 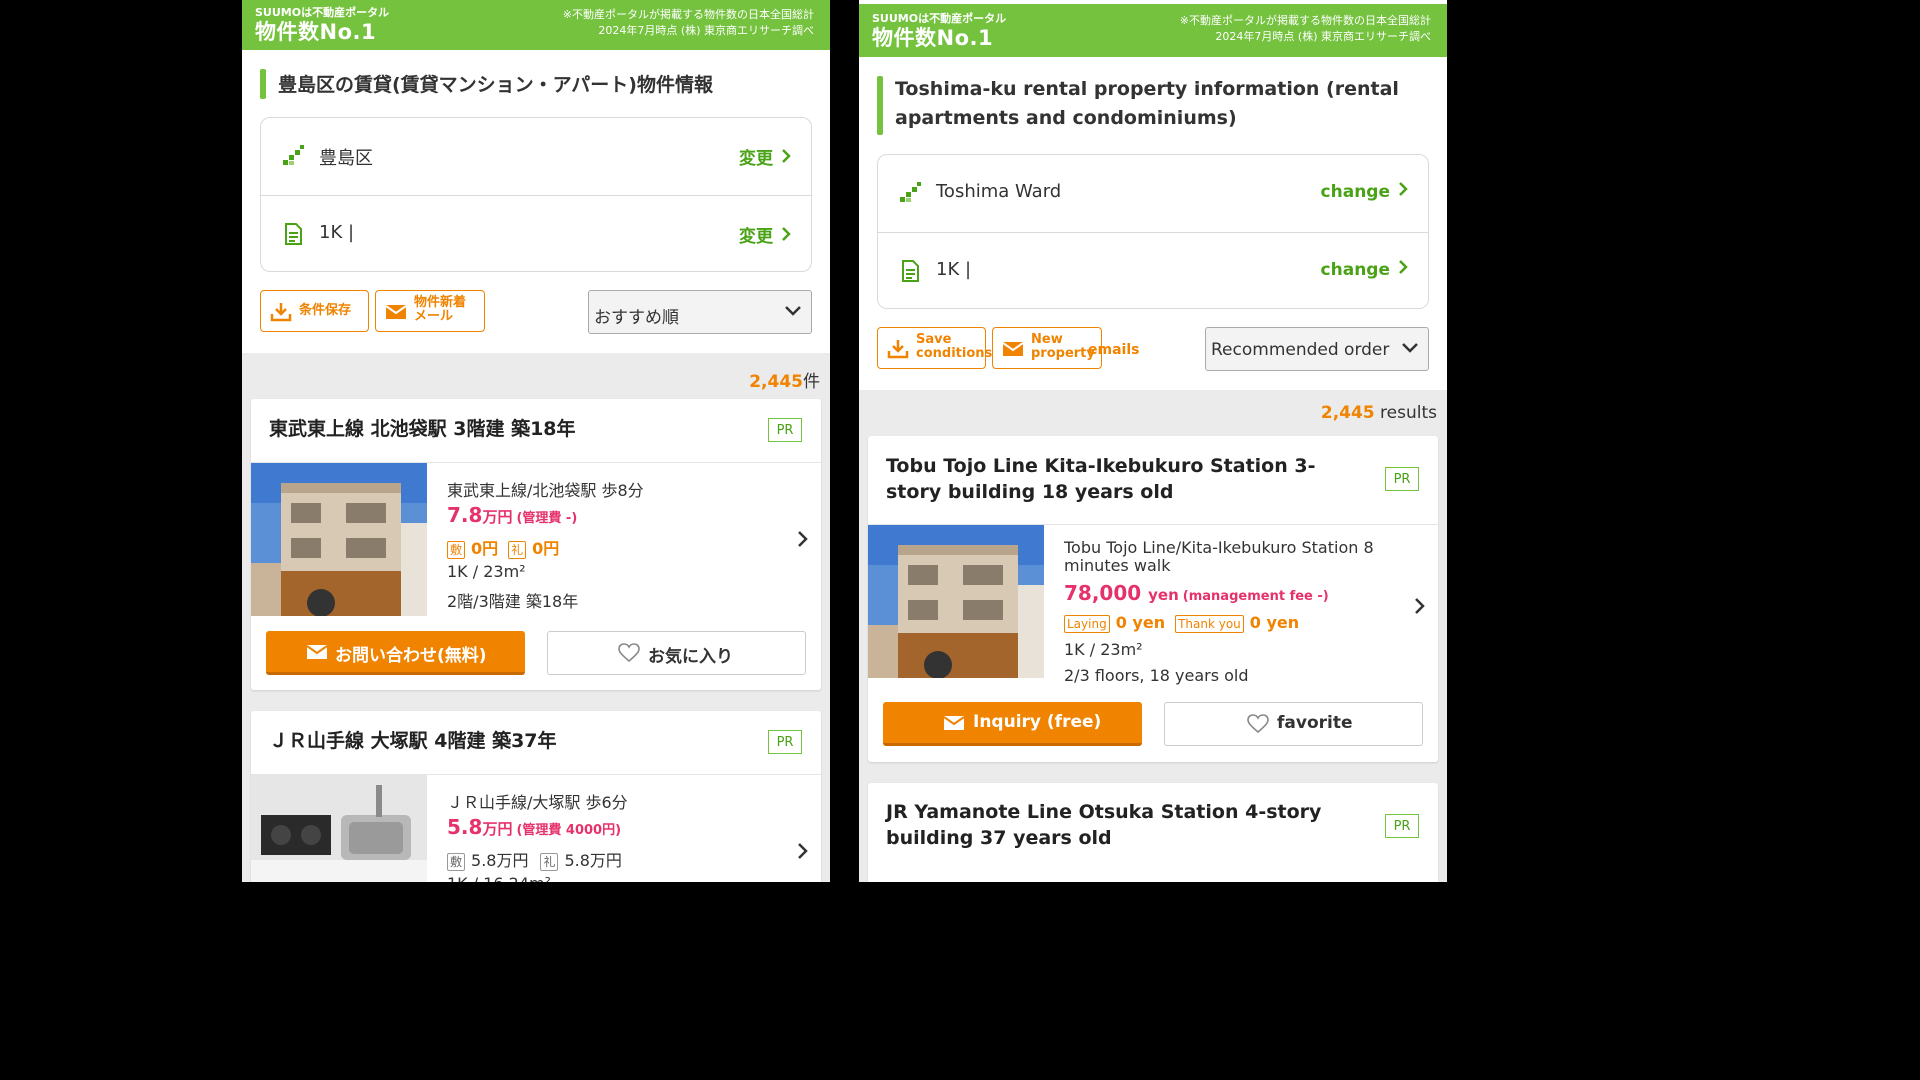 What do you see at coordinates (1293, 724) in the screenshot?
I see `favorite-button: favorite` at bounding box center [1293, 724].